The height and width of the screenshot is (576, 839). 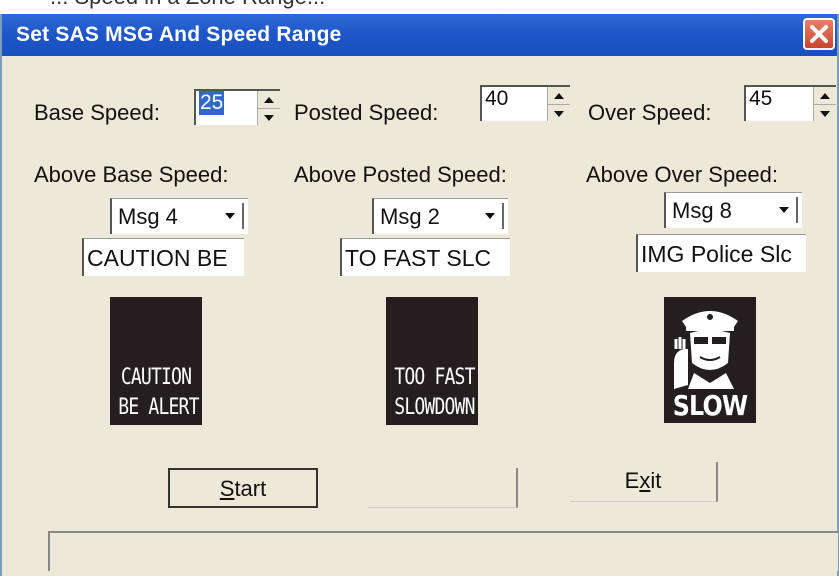 I want to click on posted-message-field: TO FAST SLC, so click(x=425, y=257).